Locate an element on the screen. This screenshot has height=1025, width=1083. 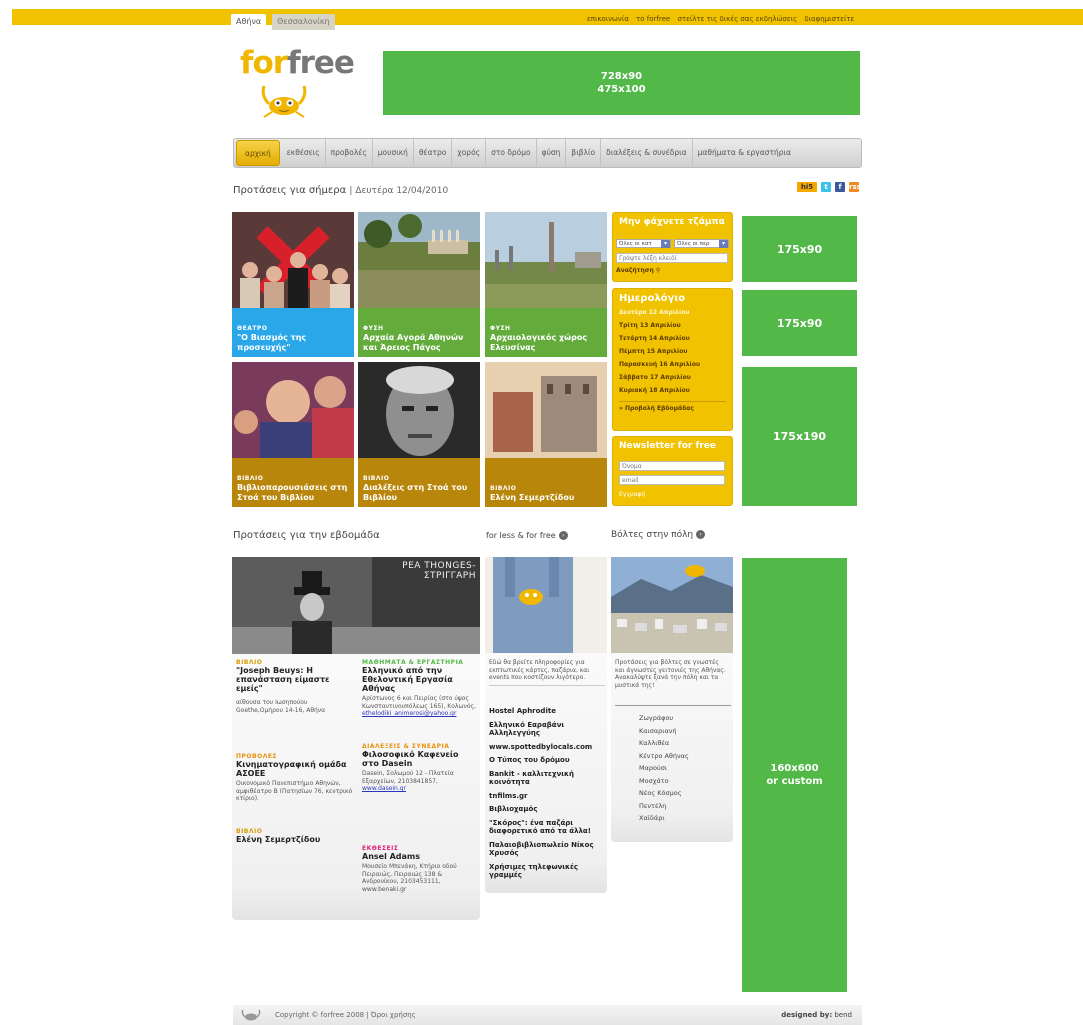
tile-today-5: ΒΙΒΛΙΟ Διαλέξεις στη Στοά του Βιβλίου is located at coordinates (419, 434).